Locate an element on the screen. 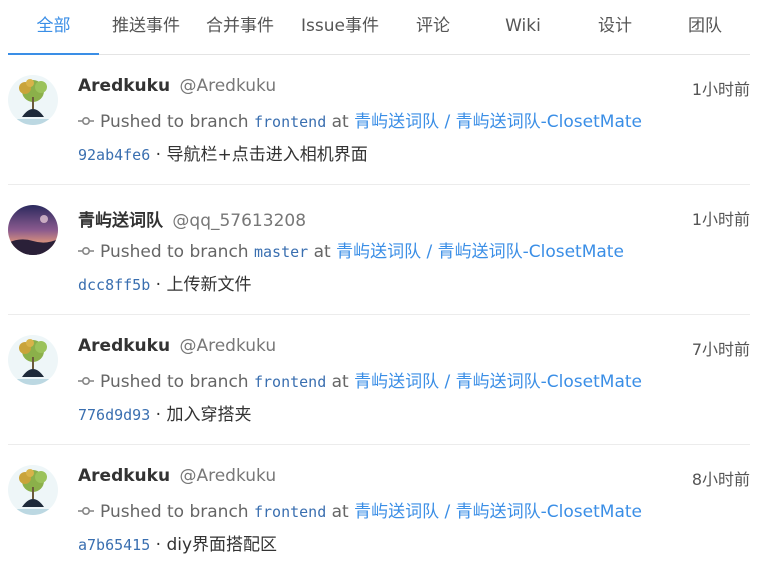  tab-push-events: 推送事件 is located at coordinates (146, 27).